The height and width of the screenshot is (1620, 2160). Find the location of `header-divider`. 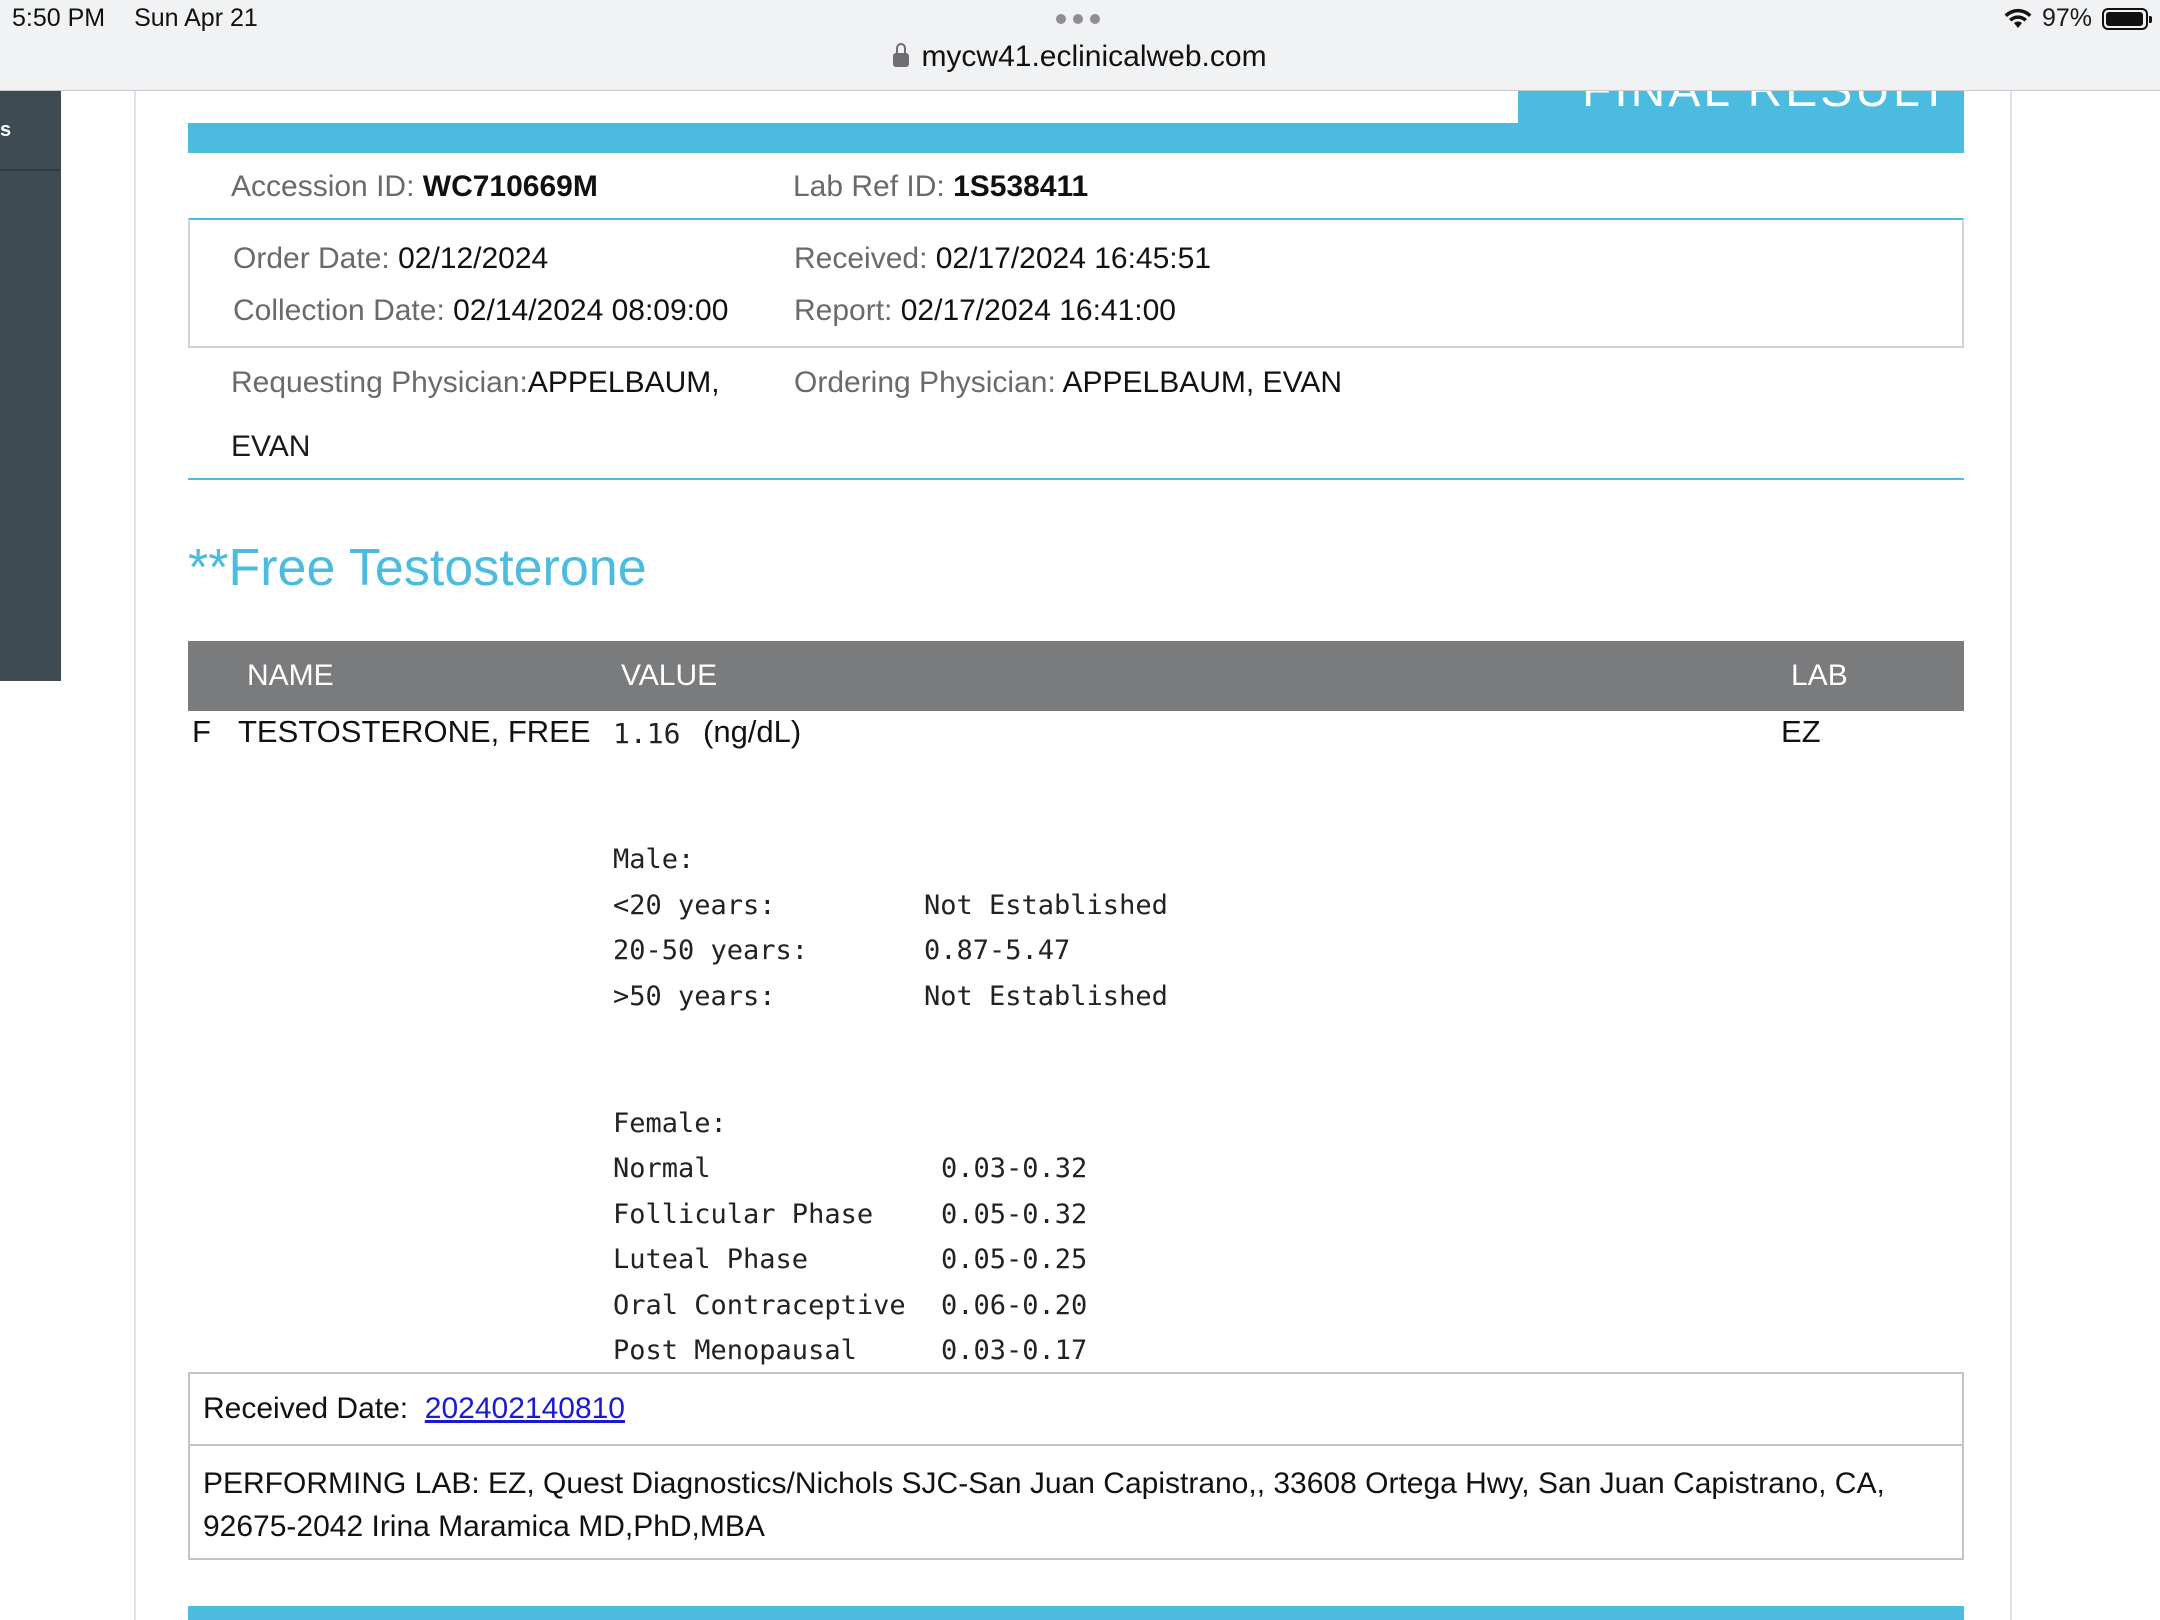

header-divider is located at coordinates (1076, 479).